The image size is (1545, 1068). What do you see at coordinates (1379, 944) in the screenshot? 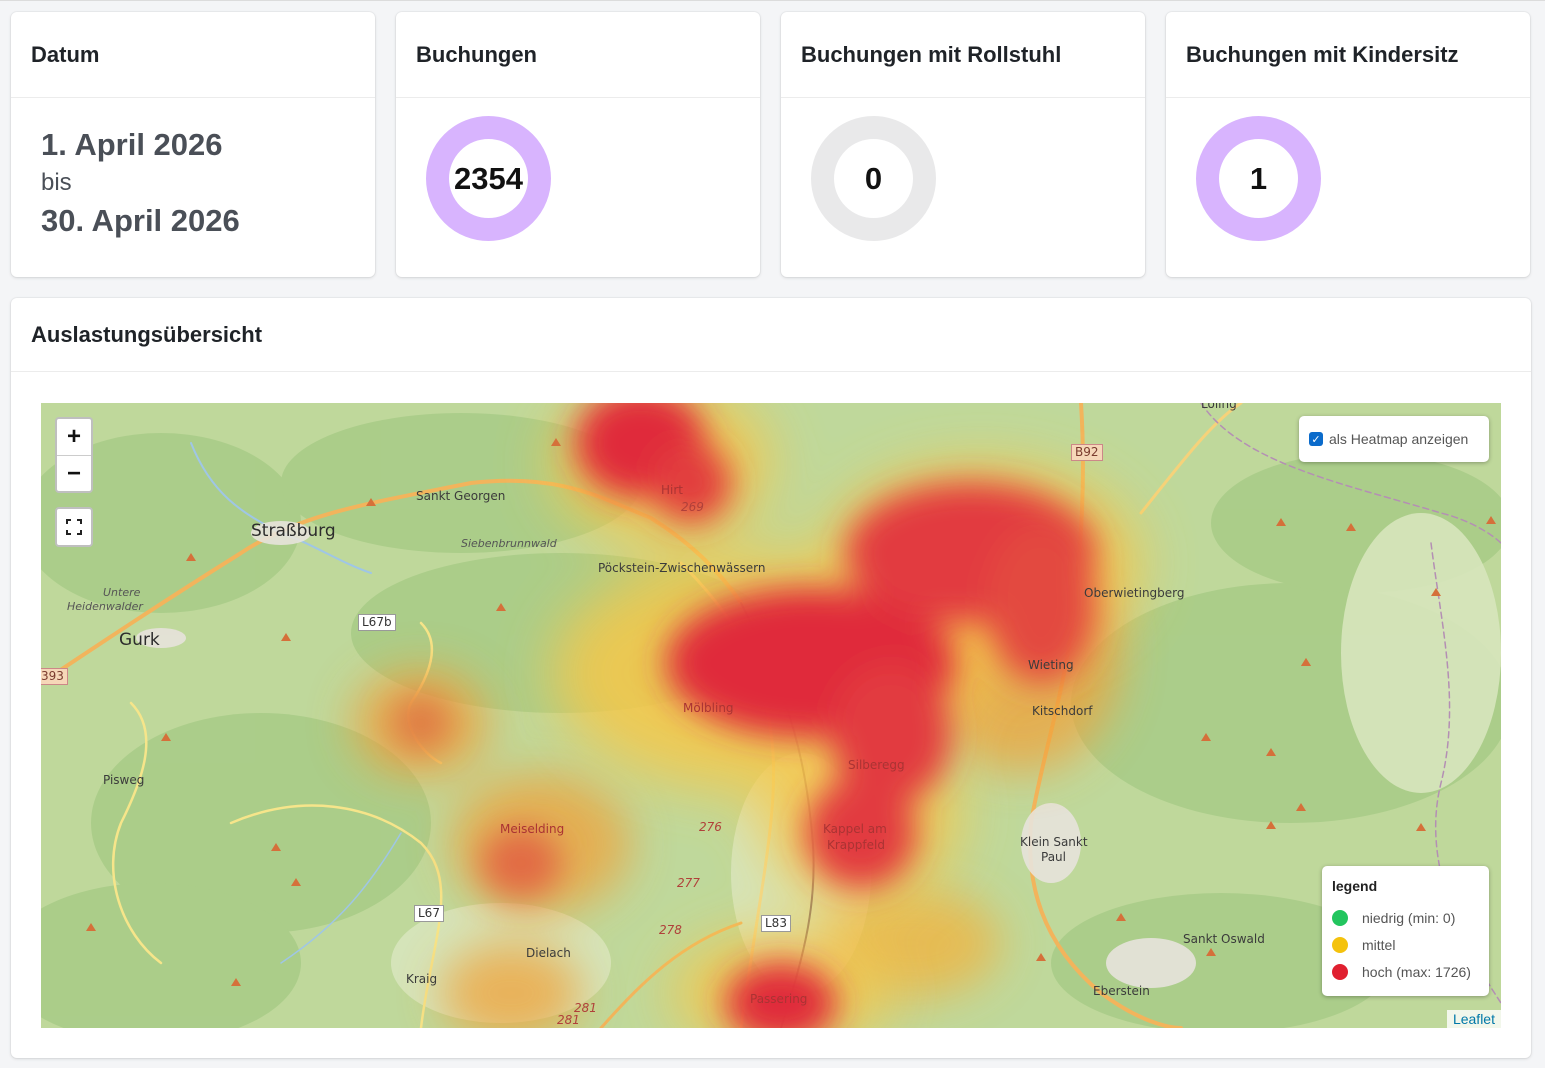
I see `legend-label: mittel` at bounding box center [1379, 944].